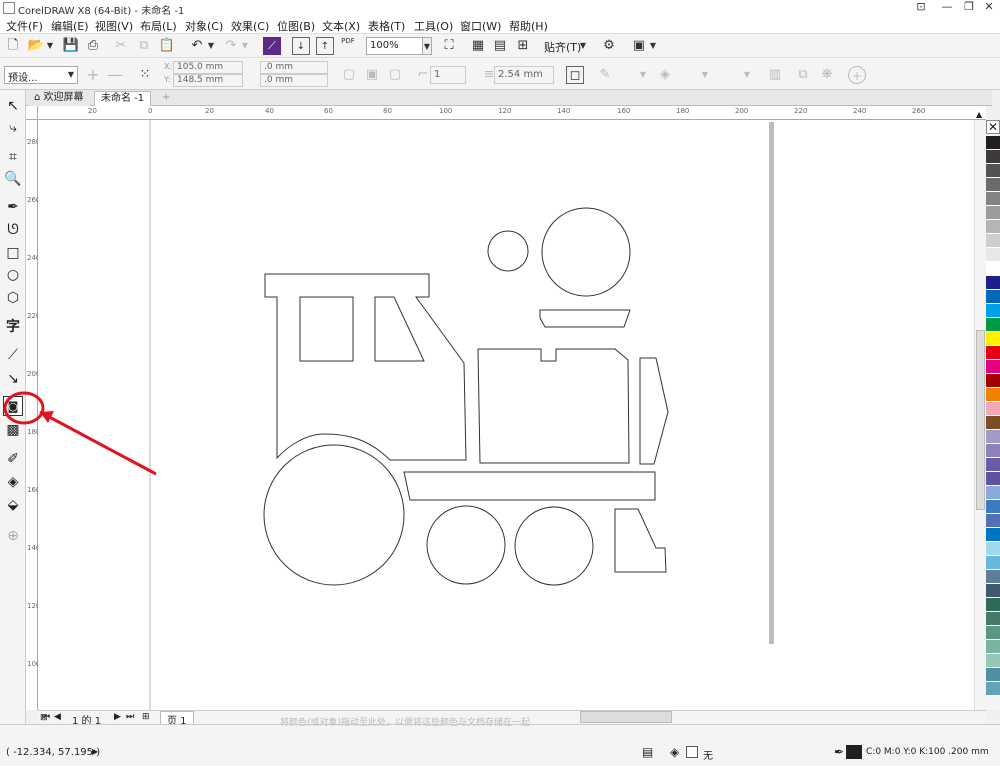  I want to click on new-document-icon: 🗋, so click(13, 46).